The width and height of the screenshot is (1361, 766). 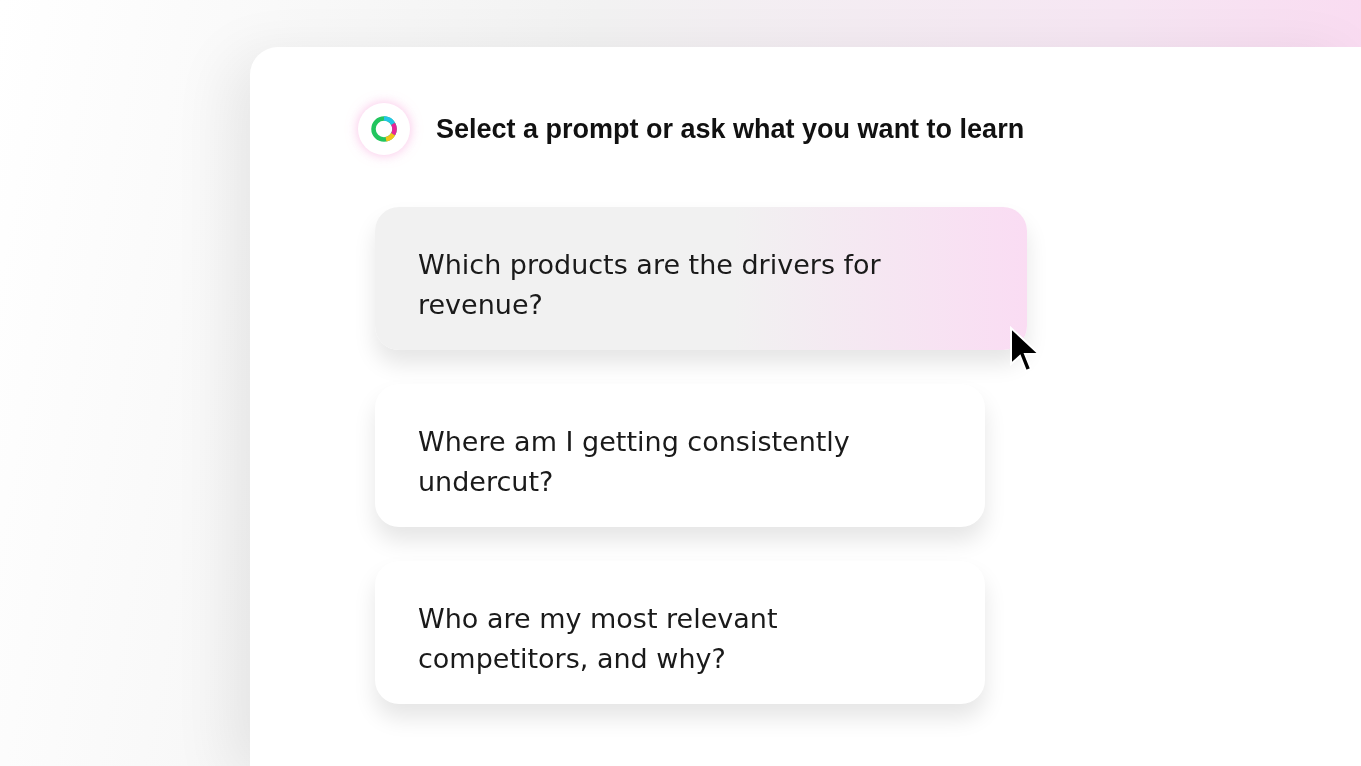 I want to click on prompt-card: Where am I getting consistently undercut?, so click(x=680, y=455).